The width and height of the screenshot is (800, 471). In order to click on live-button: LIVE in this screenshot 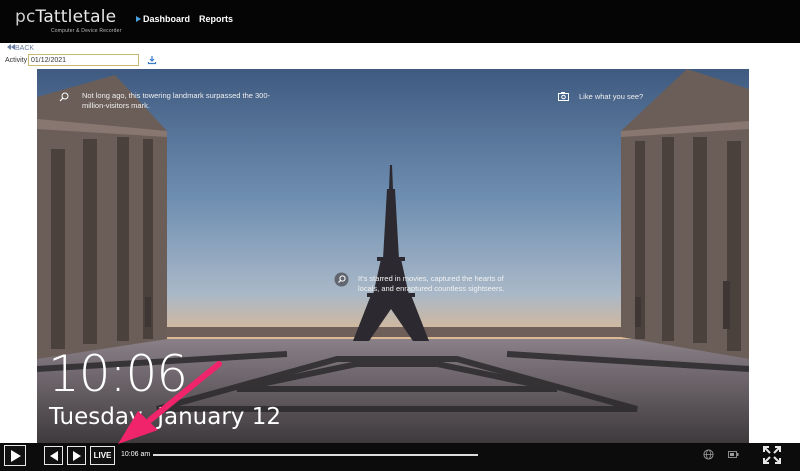, I will do `click(102, 455)`.